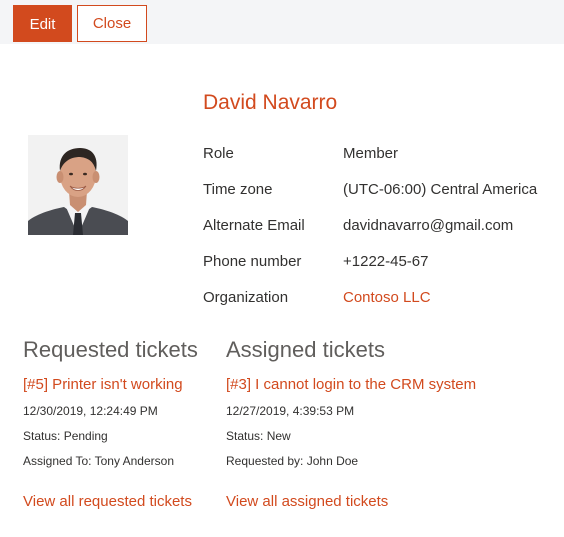 The width and height of the screenshot is (564, 537). I want to click on assigned-tickets-heading: Assigned tickets, so click(305, 349).